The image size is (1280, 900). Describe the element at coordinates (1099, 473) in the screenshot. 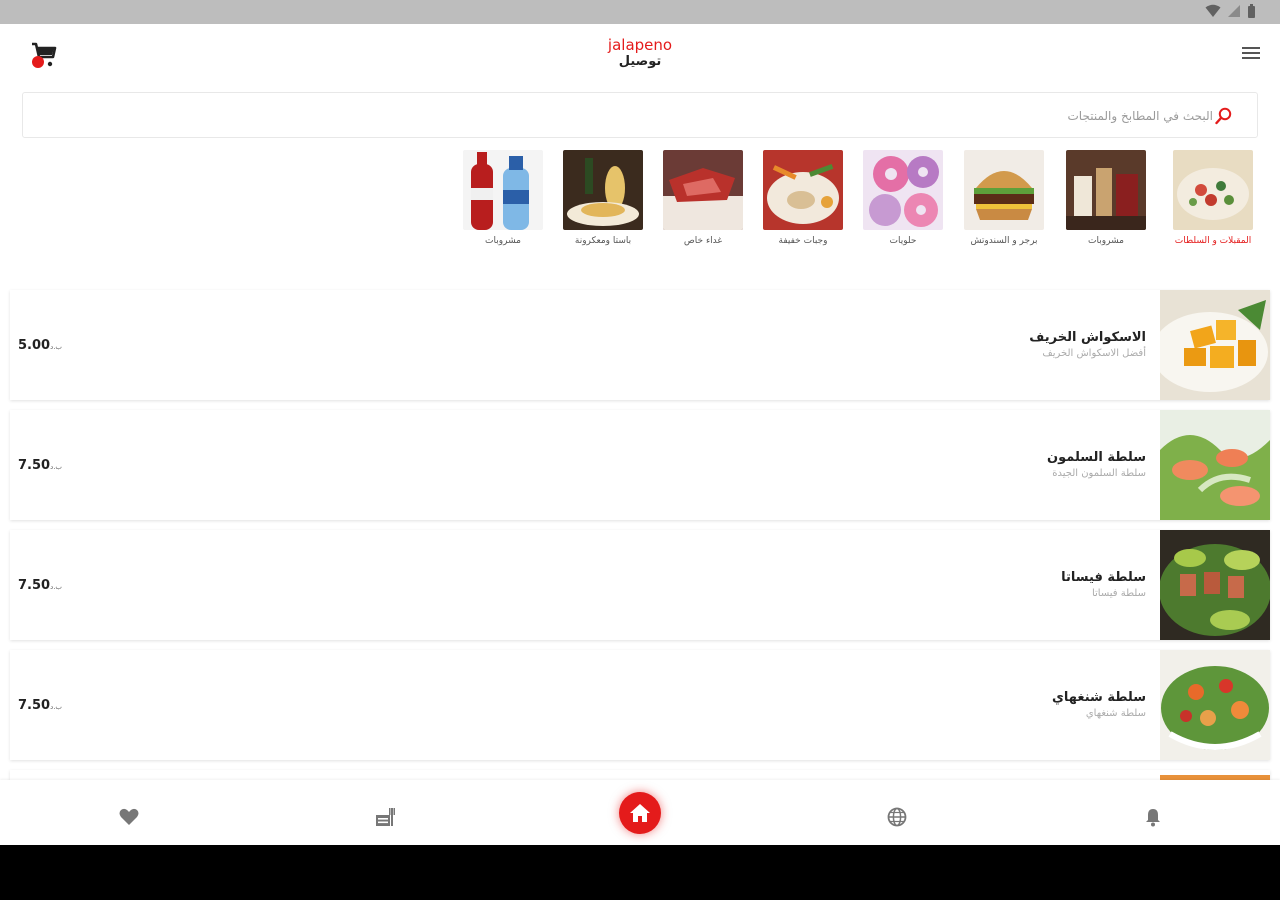

I see `product-description: سلطة السلمون الجيدة` at that location.